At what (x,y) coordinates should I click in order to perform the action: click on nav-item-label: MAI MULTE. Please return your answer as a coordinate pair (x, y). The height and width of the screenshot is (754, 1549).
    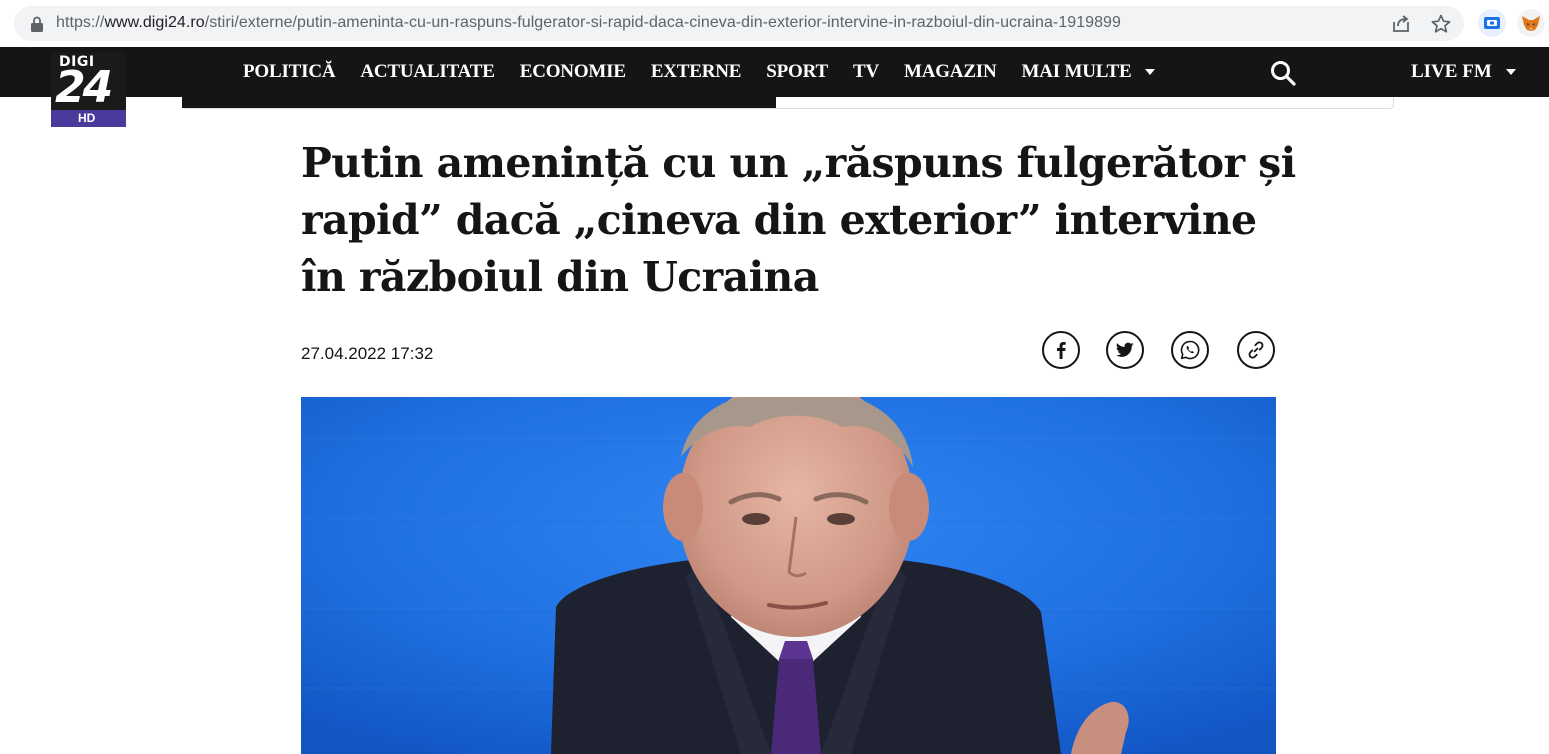
    Looking at the image, I should click on (1076, 71).